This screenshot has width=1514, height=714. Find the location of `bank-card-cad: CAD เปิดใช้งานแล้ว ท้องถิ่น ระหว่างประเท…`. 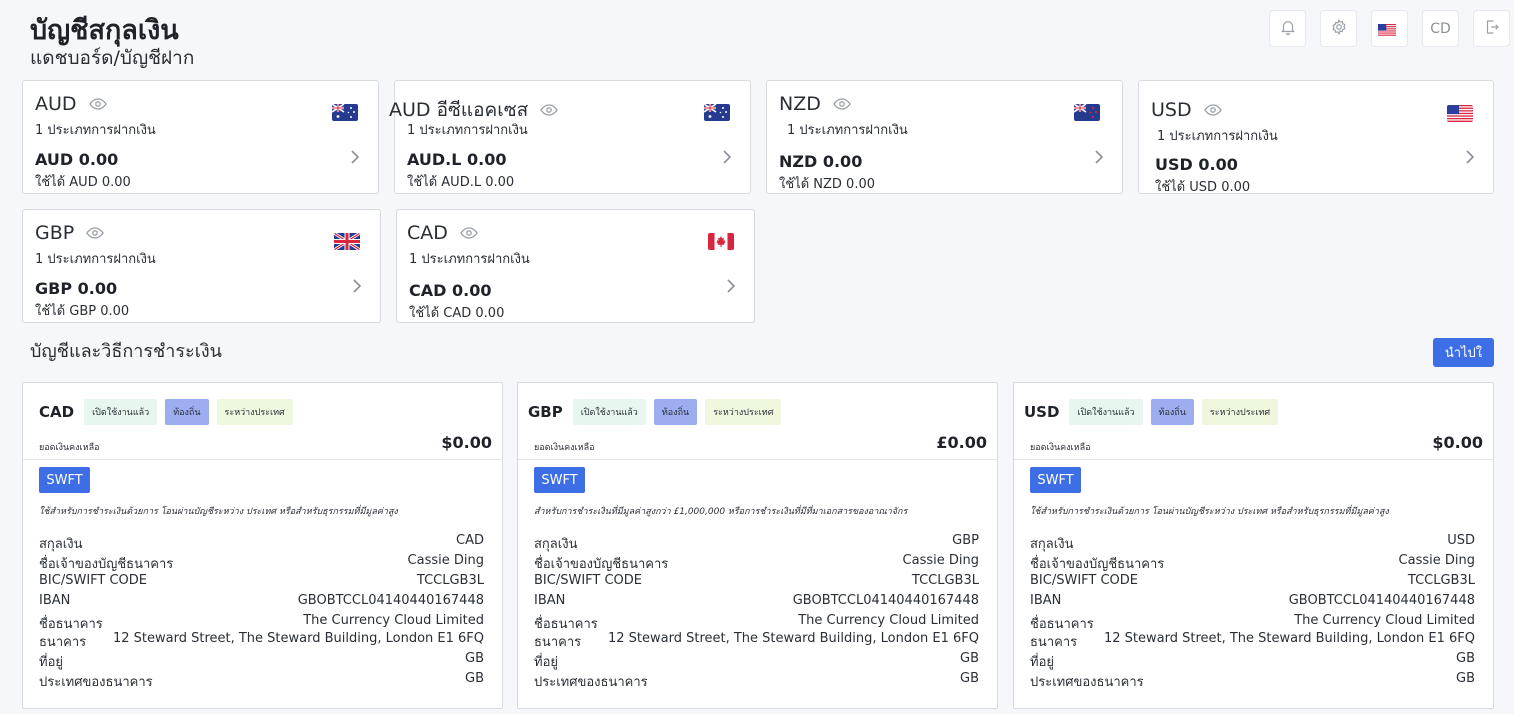

bank-card-cad: CAD เปิดใช้งานแล้ว ท้องถิ่น ระหว่างประเท… is located at coordinates (262, 545).